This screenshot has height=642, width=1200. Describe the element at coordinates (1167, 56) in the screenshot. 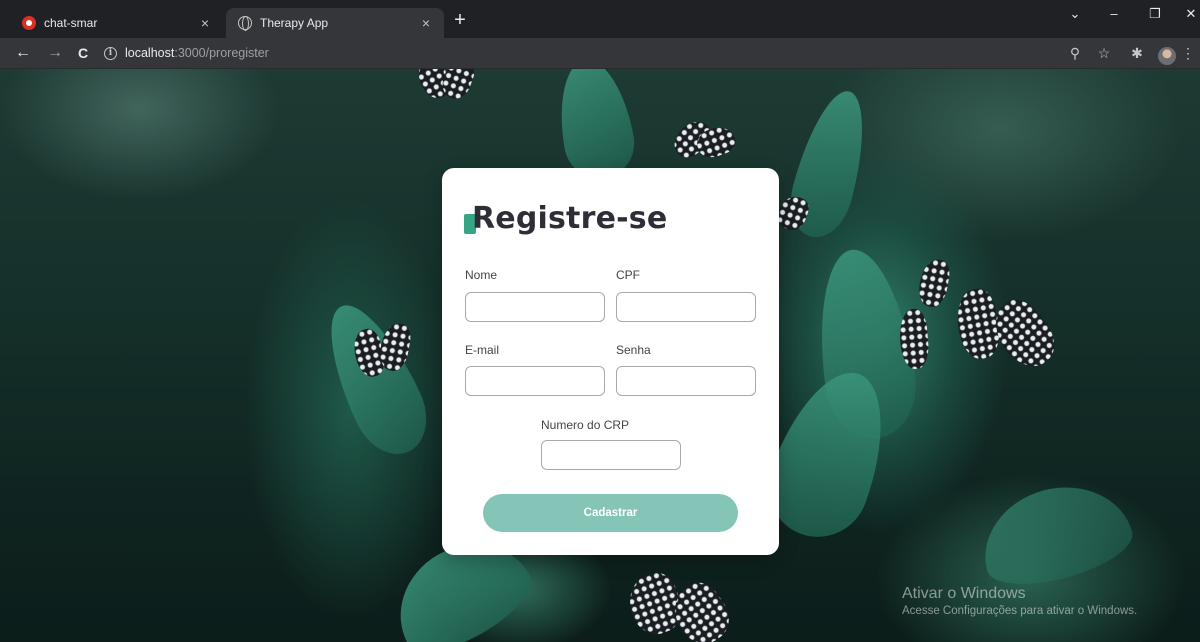

I see `profile-avatar` at that location.